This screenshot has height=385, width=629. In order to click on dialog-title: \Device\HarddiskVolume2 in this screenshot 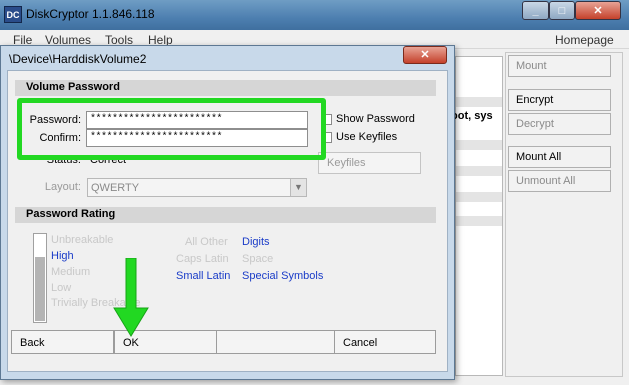, I will do `click(78, 59)`.